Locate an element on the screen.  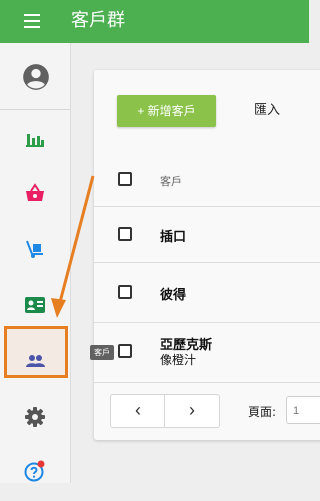
gear-icon is located at coordinates (35, 417).